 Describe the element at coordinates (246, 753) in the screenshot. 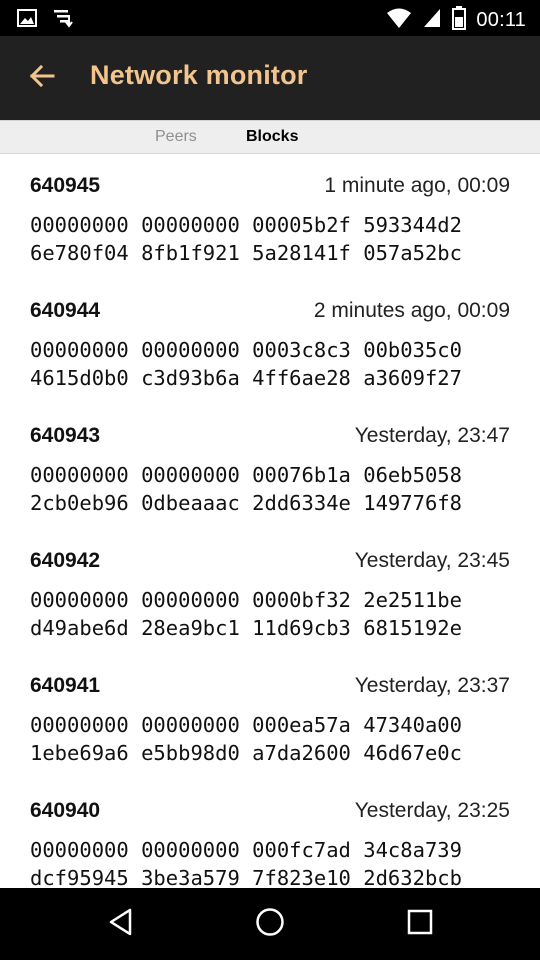

I see `block-hash-line: 1ebe69a6 e5bb98d0 a7da2600 46d67e0c` at that location.